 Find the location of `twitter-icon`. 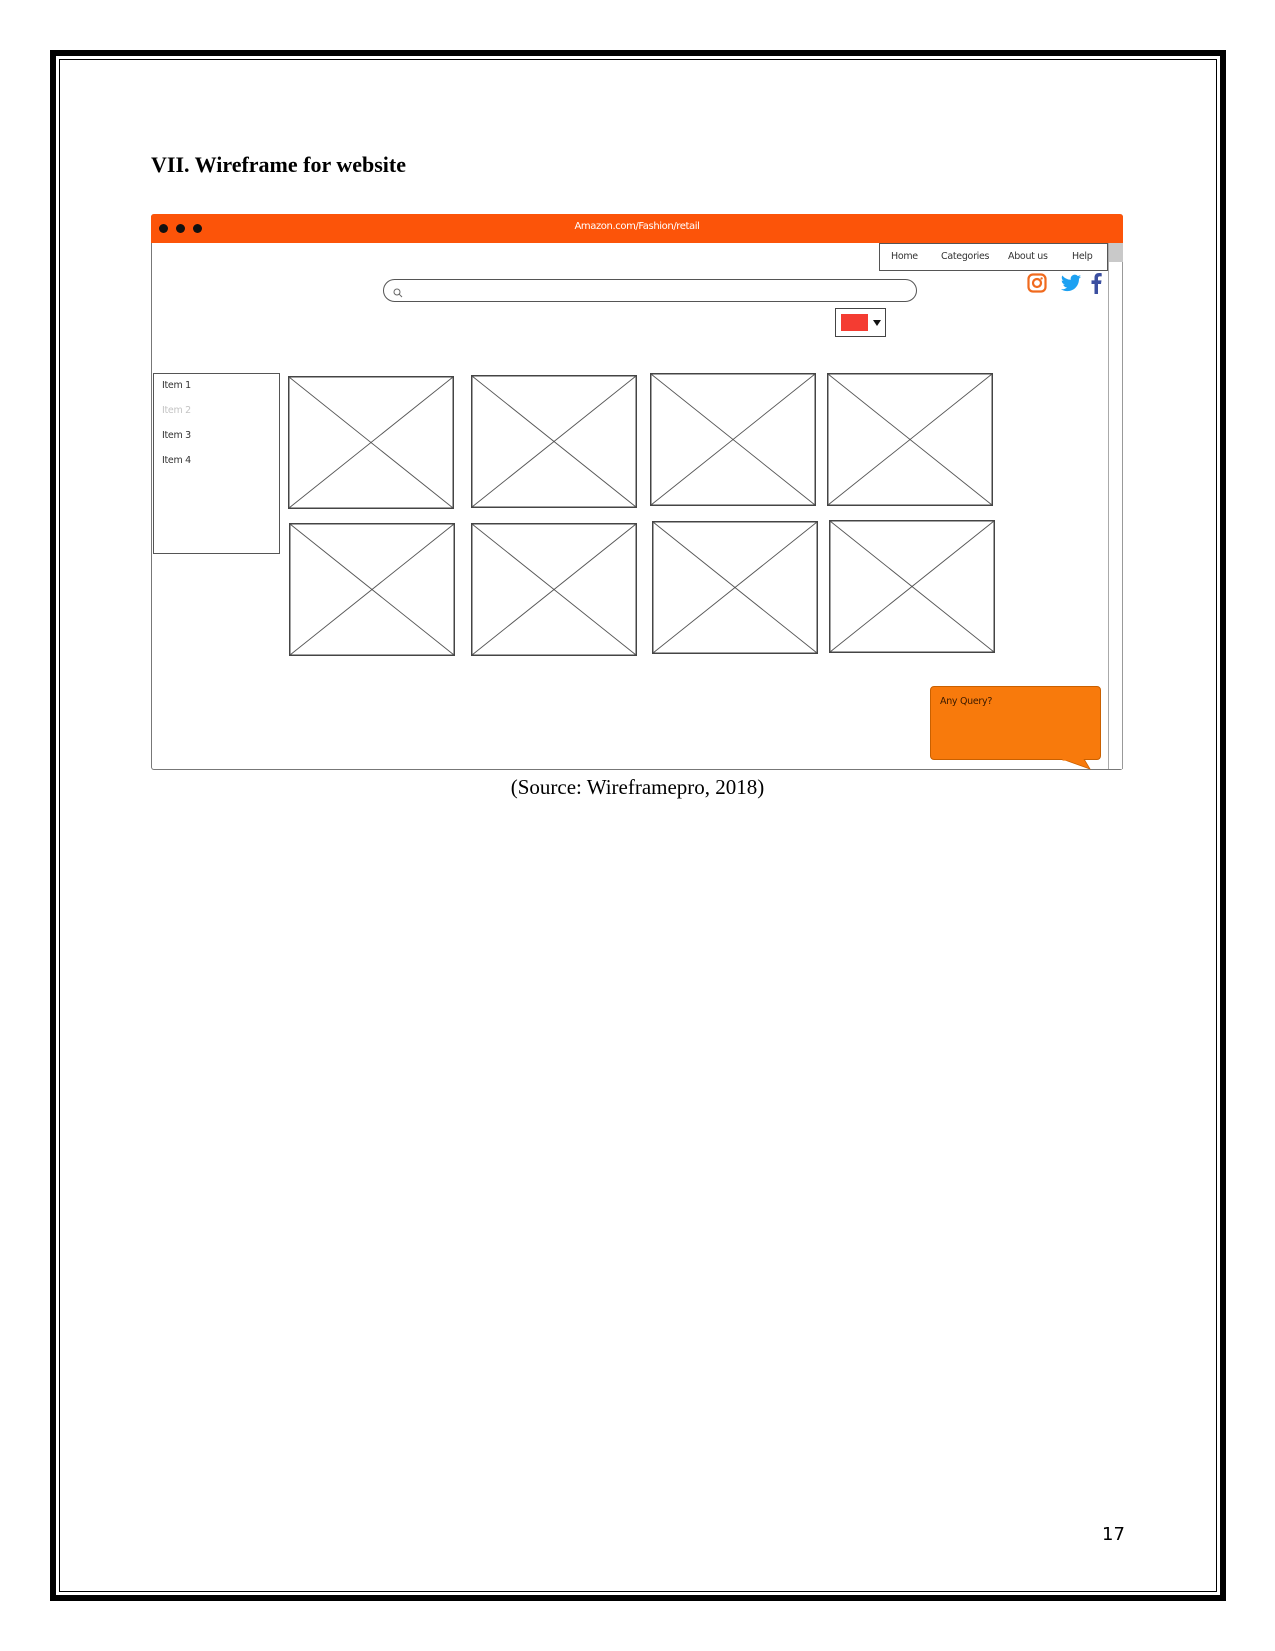

twitter-icon is located at coordinates (1071, 285).